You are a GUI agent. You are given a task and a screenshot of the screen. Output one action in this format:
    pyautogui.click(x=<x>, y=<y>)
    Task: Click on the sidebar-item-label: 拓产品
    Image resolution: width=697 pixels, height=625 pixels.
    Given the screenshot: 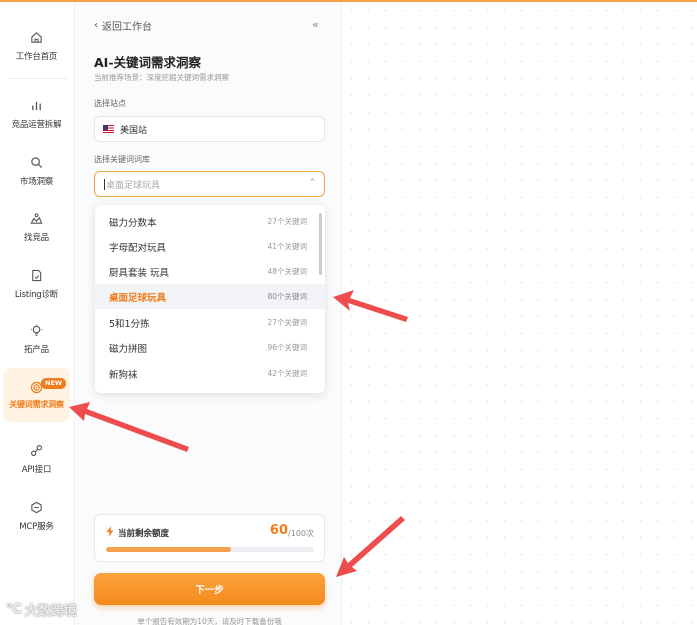 What is the action you would take?
    pyautogui.click(x=36, y=349)
    